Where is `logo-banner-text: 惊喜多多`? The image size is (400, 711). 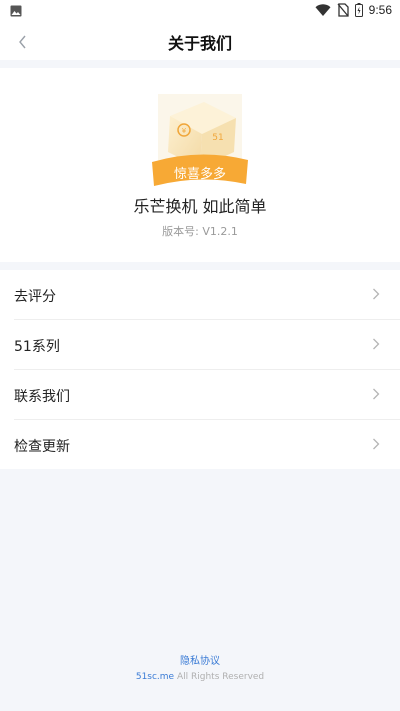
logo-banner-text: 惊喜多多 is located at coordinates (200, 174).